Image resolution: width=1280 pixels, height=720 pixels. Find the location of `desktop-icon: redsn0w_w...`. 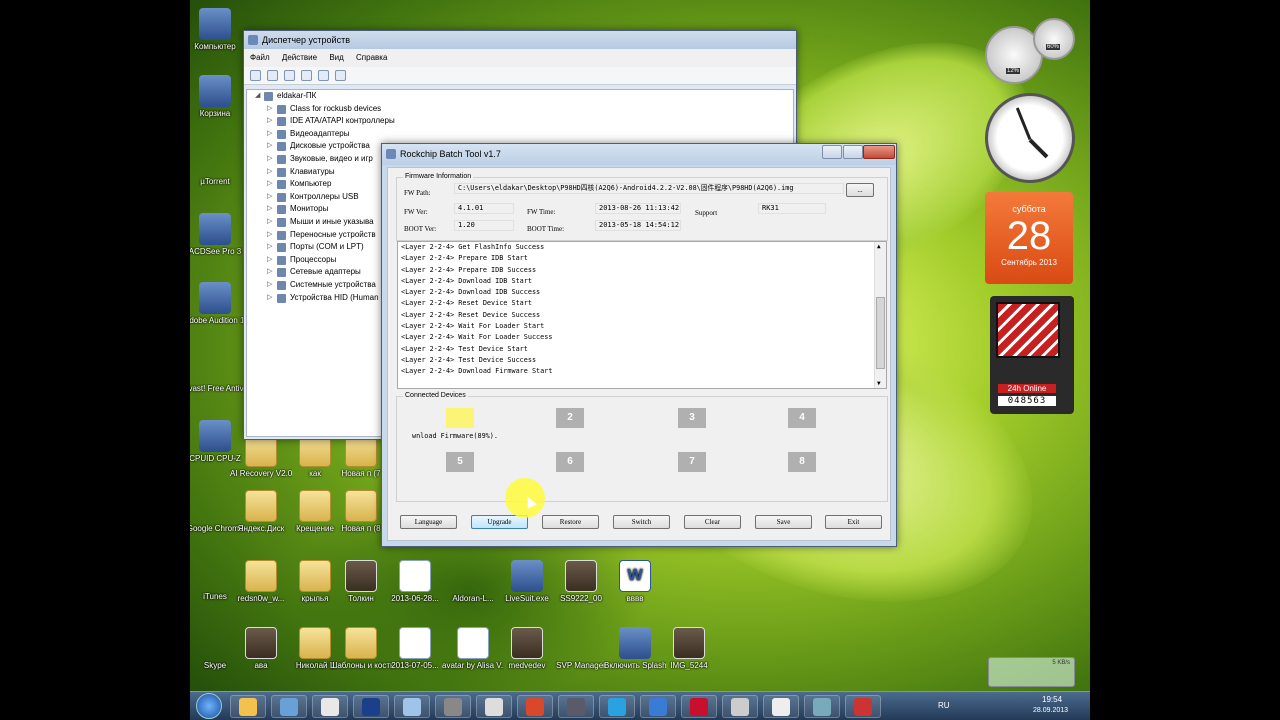

desktop-icon: redsn0w_w... is located at coordinates (261, 582).